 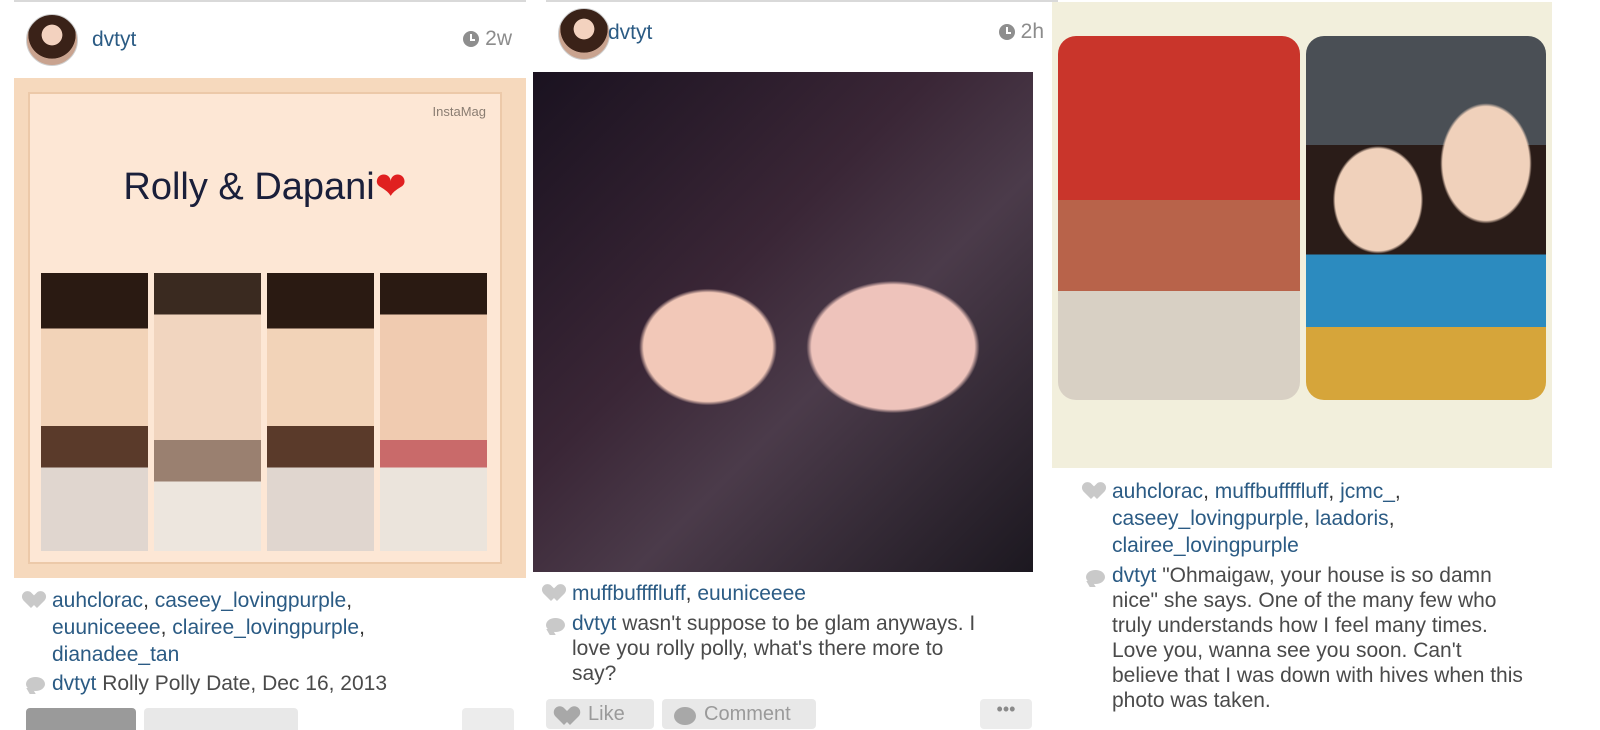 What do you see at coordinates (245, 683) in the screenshot?
I see `caption-text: Rolly Polly Date, Dec 16, 2013` at bounding box center [245, 683].